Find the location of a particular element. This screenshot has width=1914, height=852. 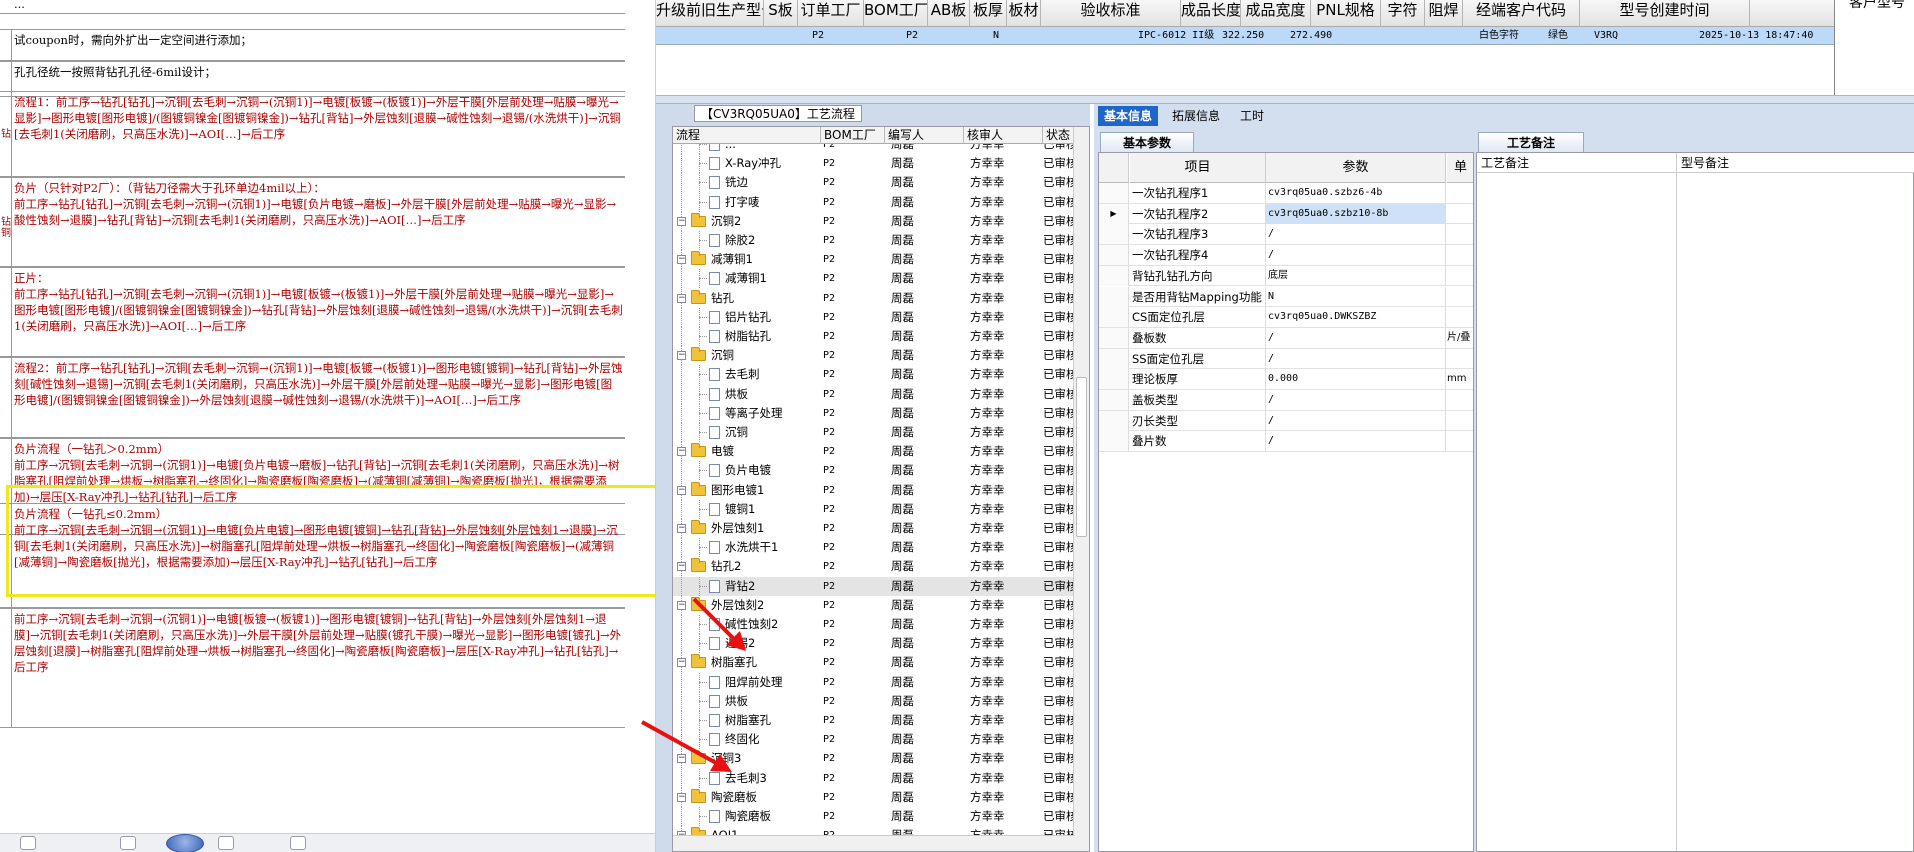

cell-length: 322.250 is located at coordinates (1243, 36).